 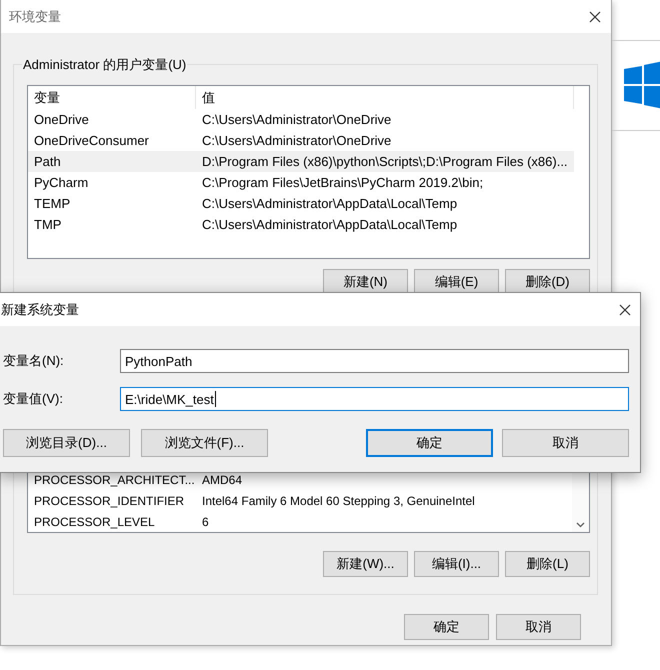 What do you see at coordinates (374, 361) in the screenshot?
I see `input-field: PythonPath` at bounding box center [374, 361].